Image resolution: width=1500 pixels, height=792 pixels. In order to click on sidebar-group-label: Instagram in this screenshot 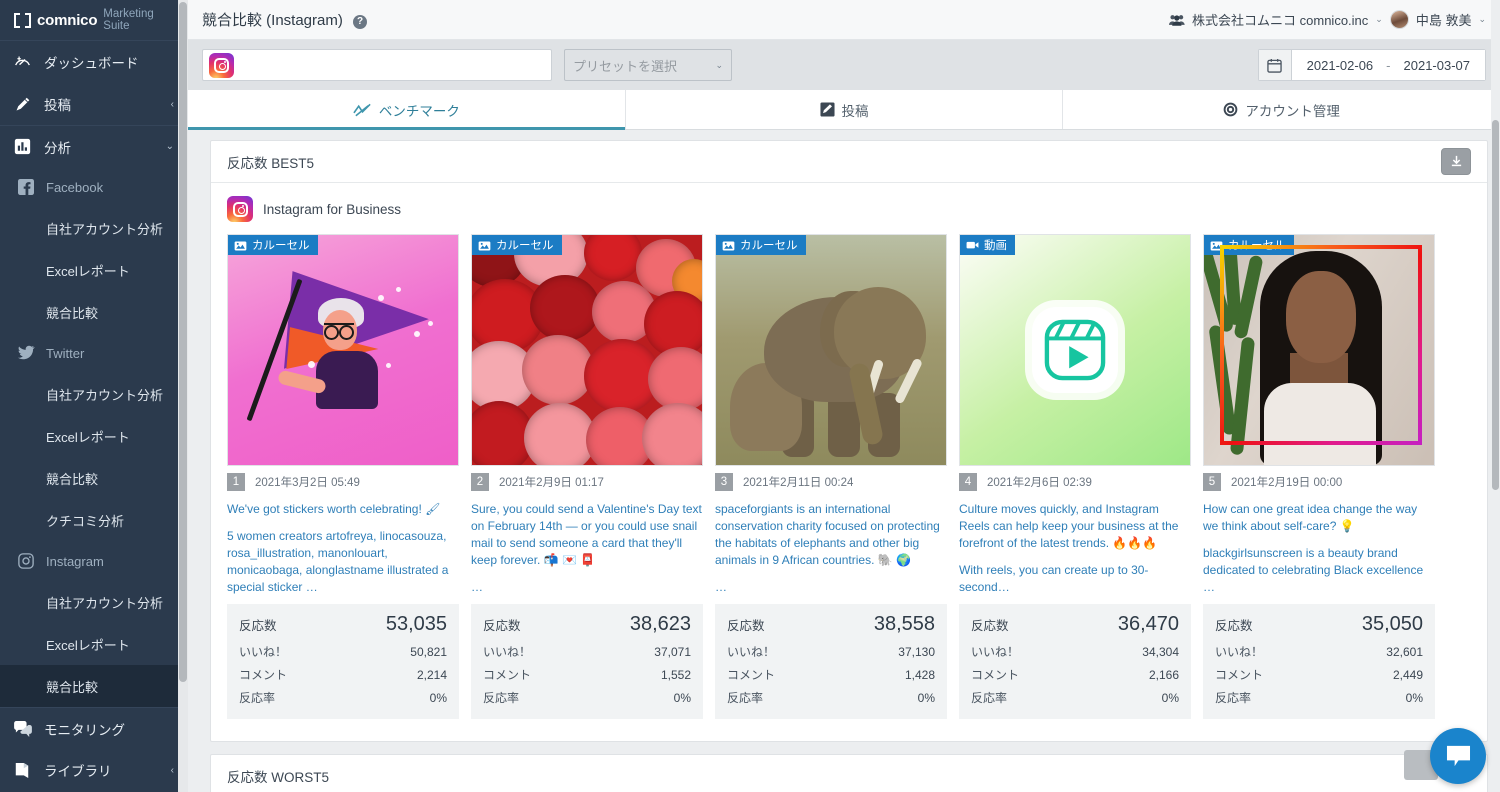, I will do `click(75, 561)`.